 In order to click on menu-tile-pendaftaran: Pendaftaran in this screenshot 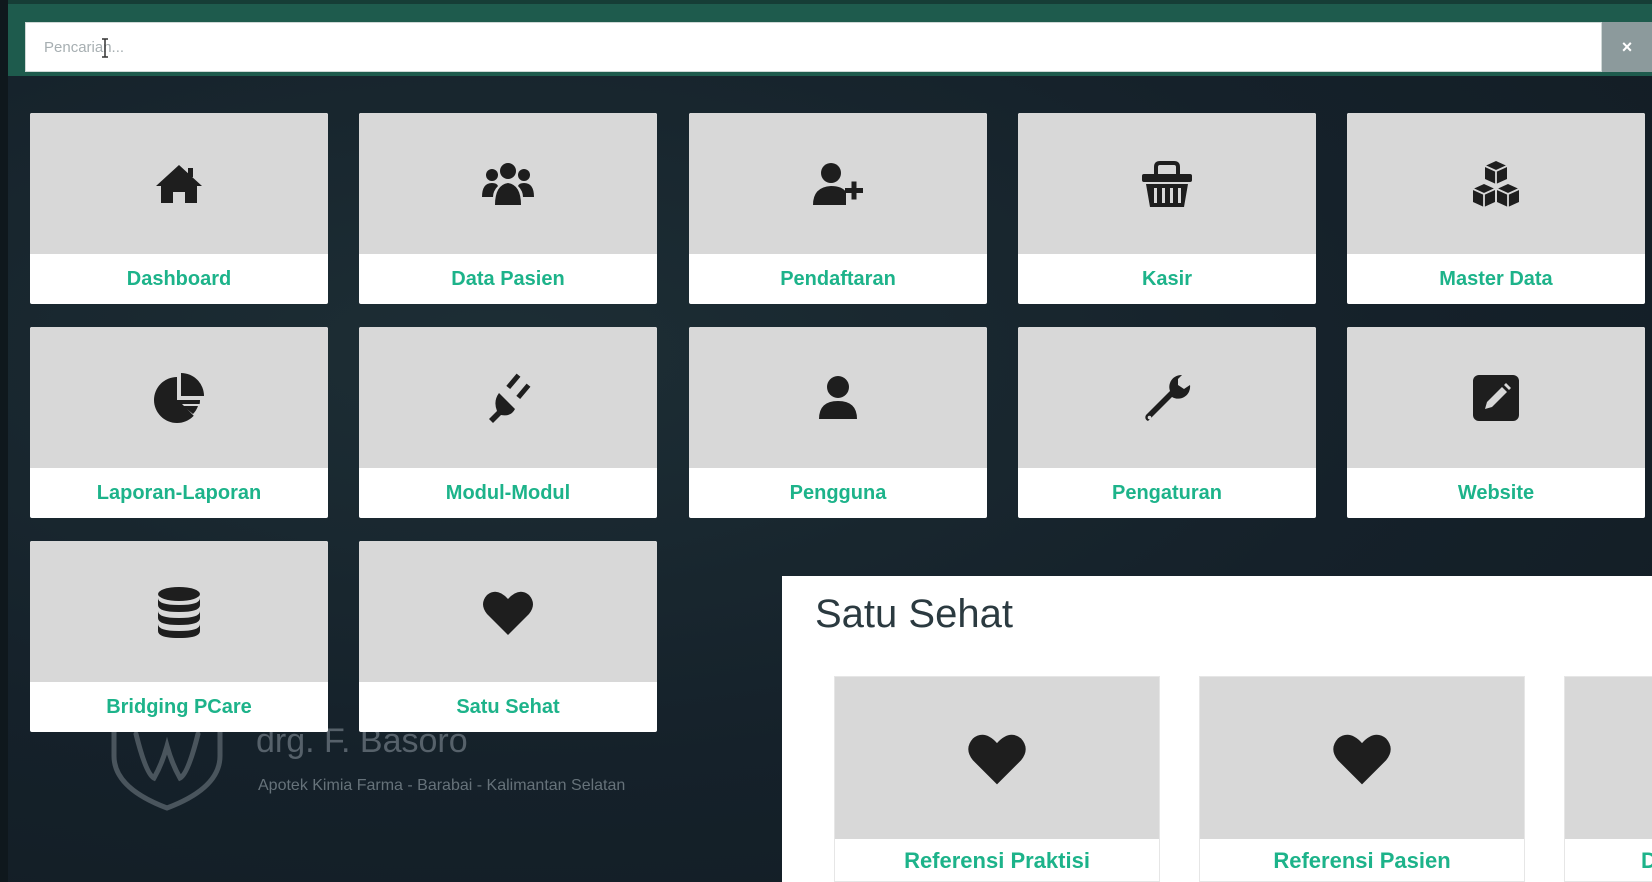, I will do `click(838, 208)`.